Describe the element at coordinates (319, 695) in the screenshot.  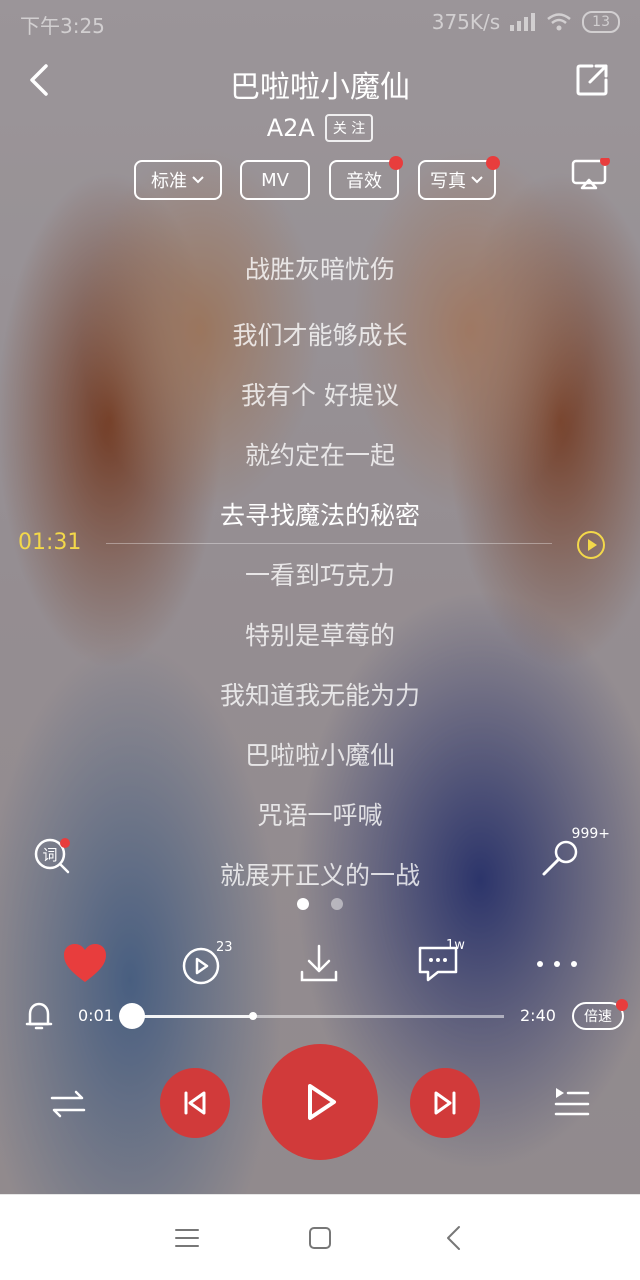
I see `lyric-line: 我知道我无能为力` at that location.